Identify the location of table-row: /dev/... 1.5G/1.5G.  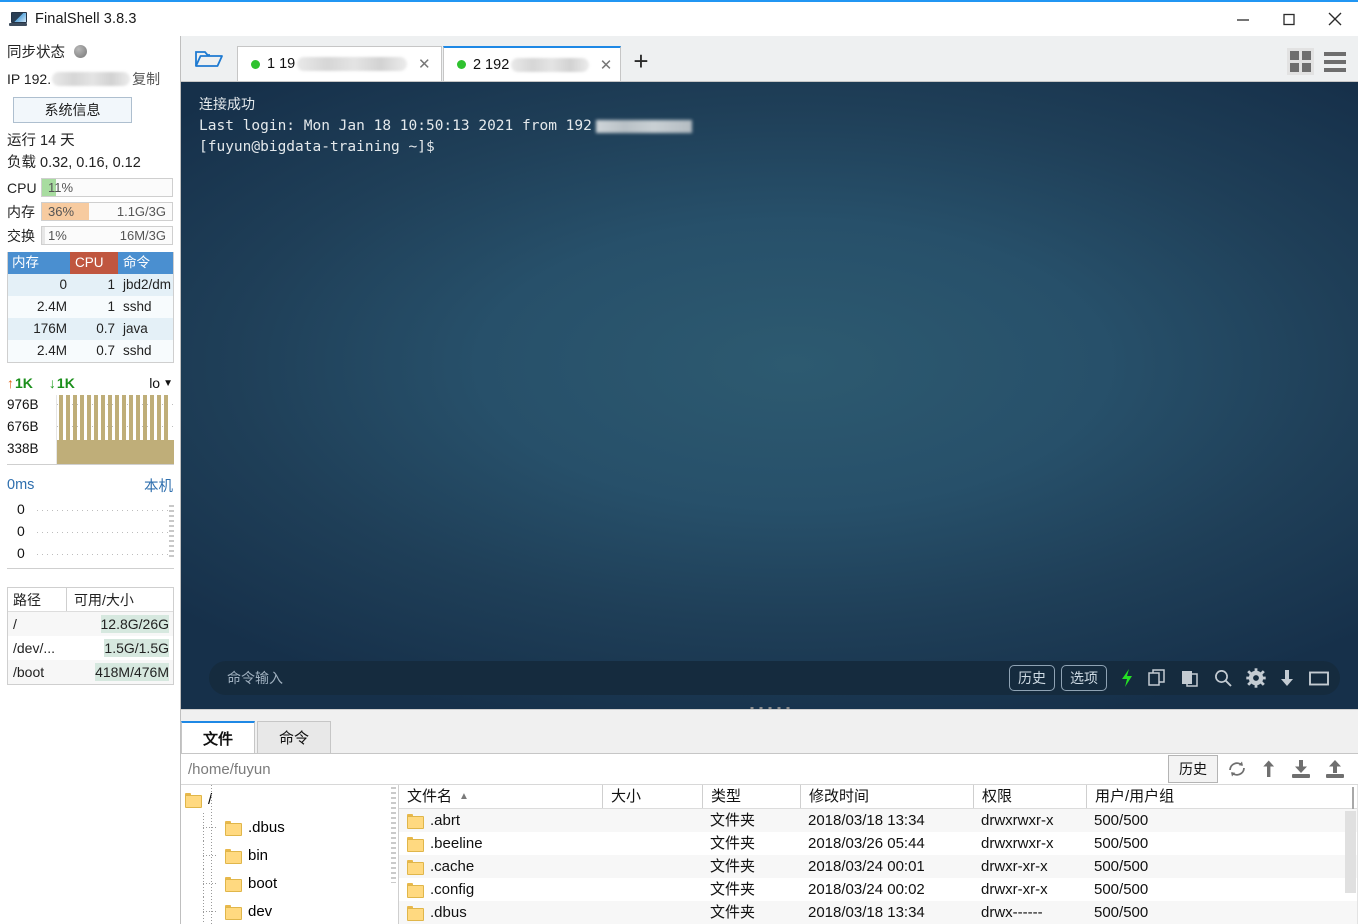
(90, 648).